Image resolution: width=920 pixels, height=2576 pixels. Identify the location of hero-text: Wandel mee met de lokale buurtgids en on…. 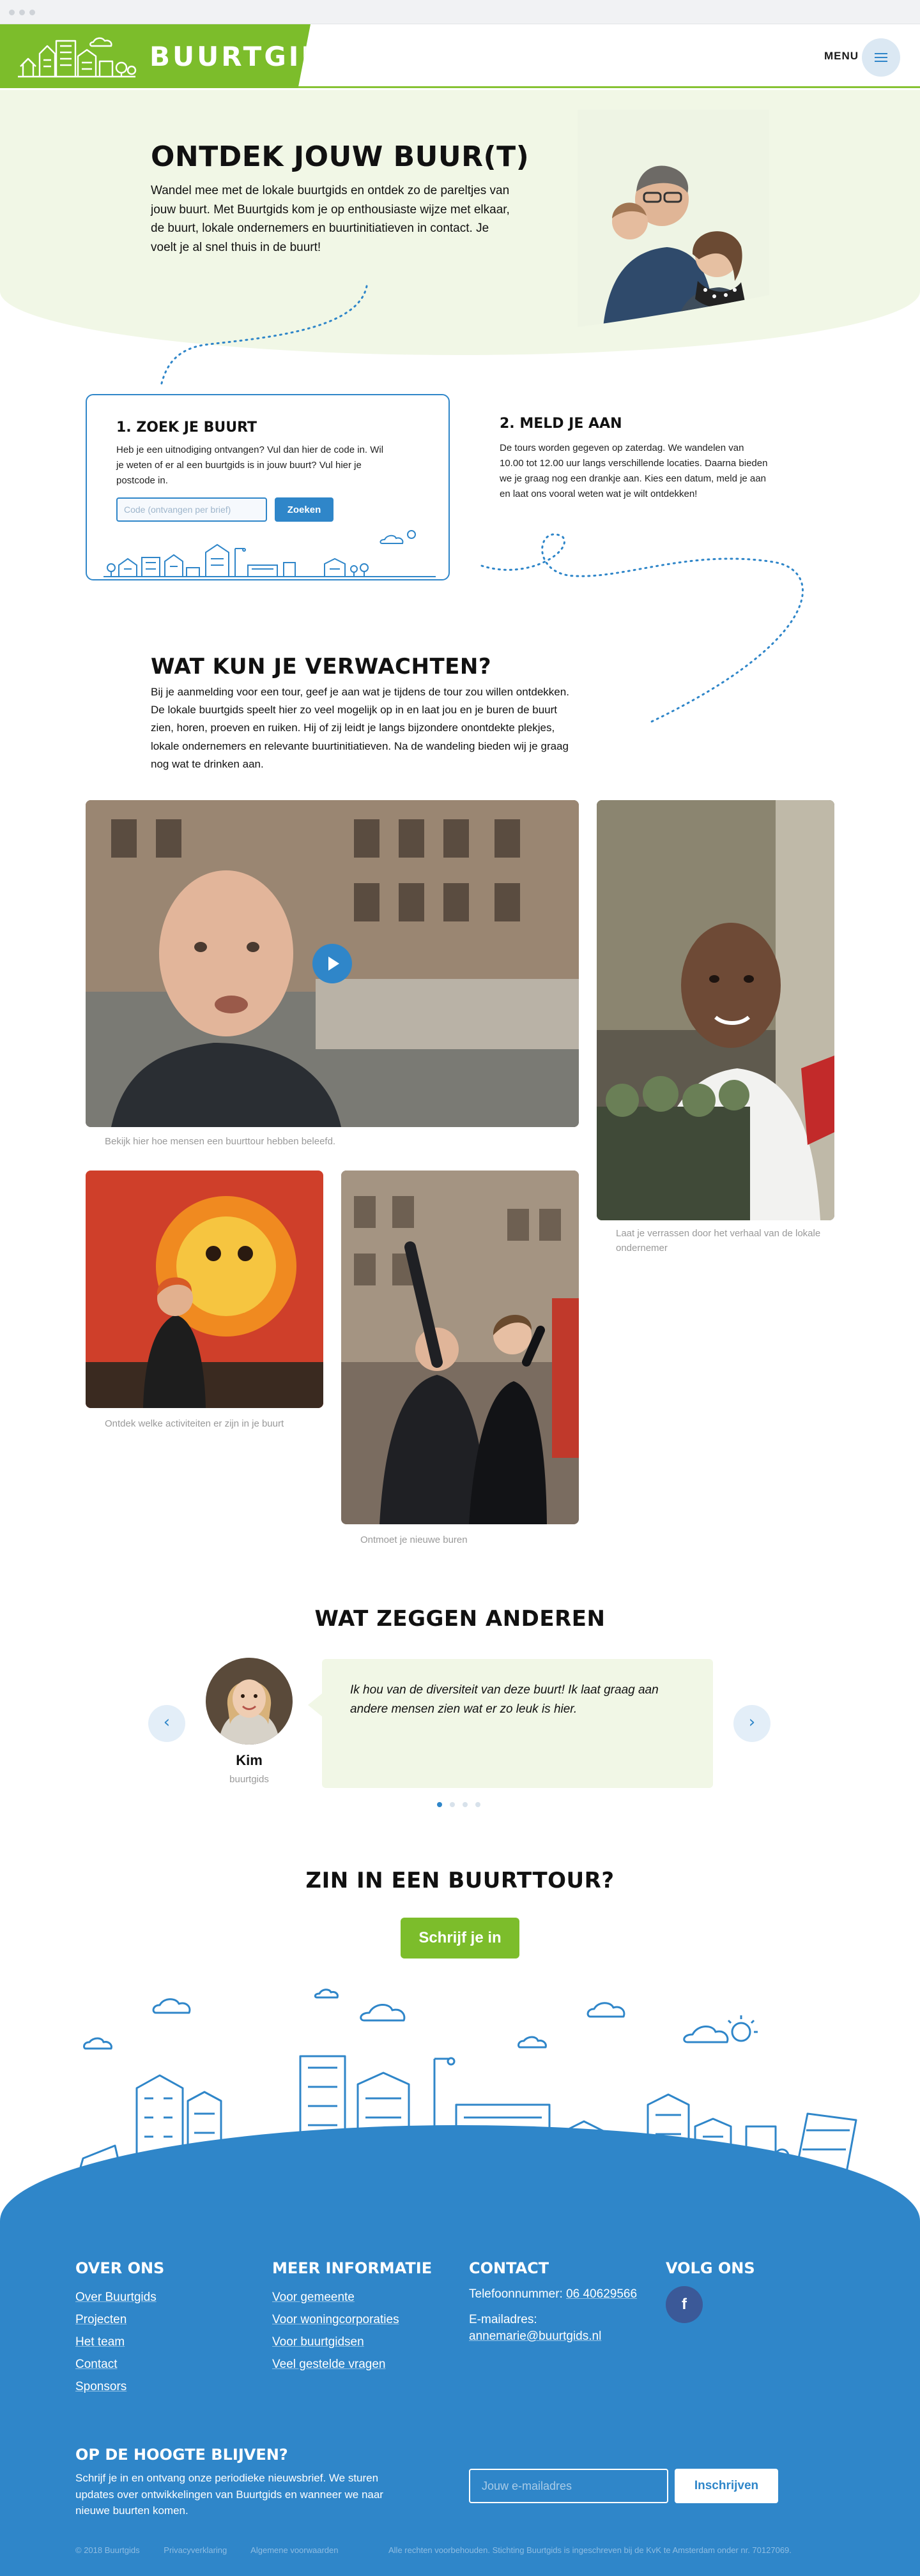
(330, 219).